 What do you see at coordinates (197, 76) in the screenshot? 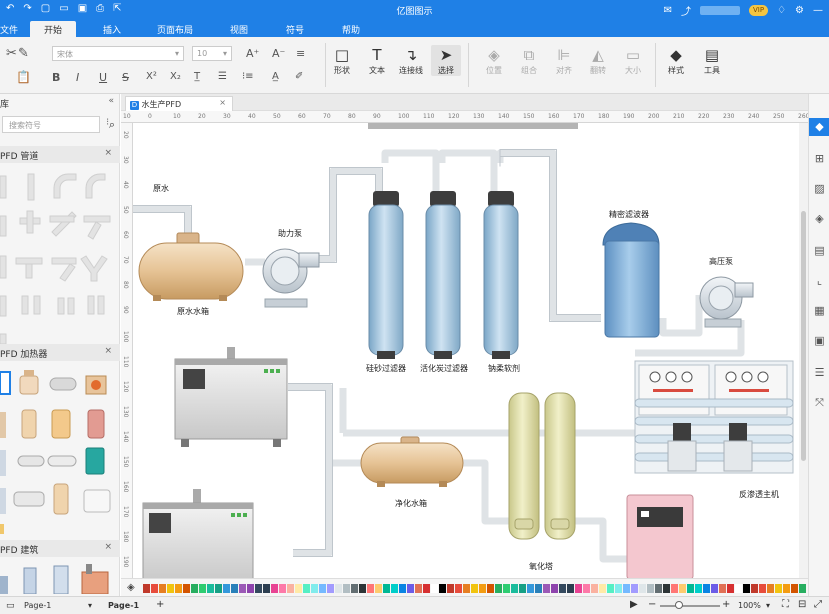
I see `text-direction-icon: T̲` at bounding box center [197, 76].